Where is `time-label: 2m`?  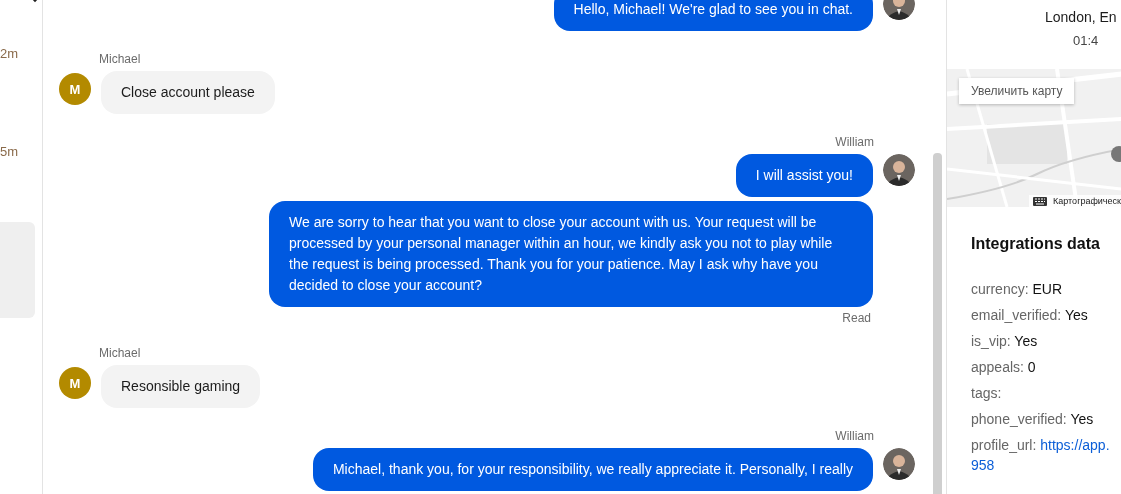
time-label: 2m is located at coordinates (9, 53).